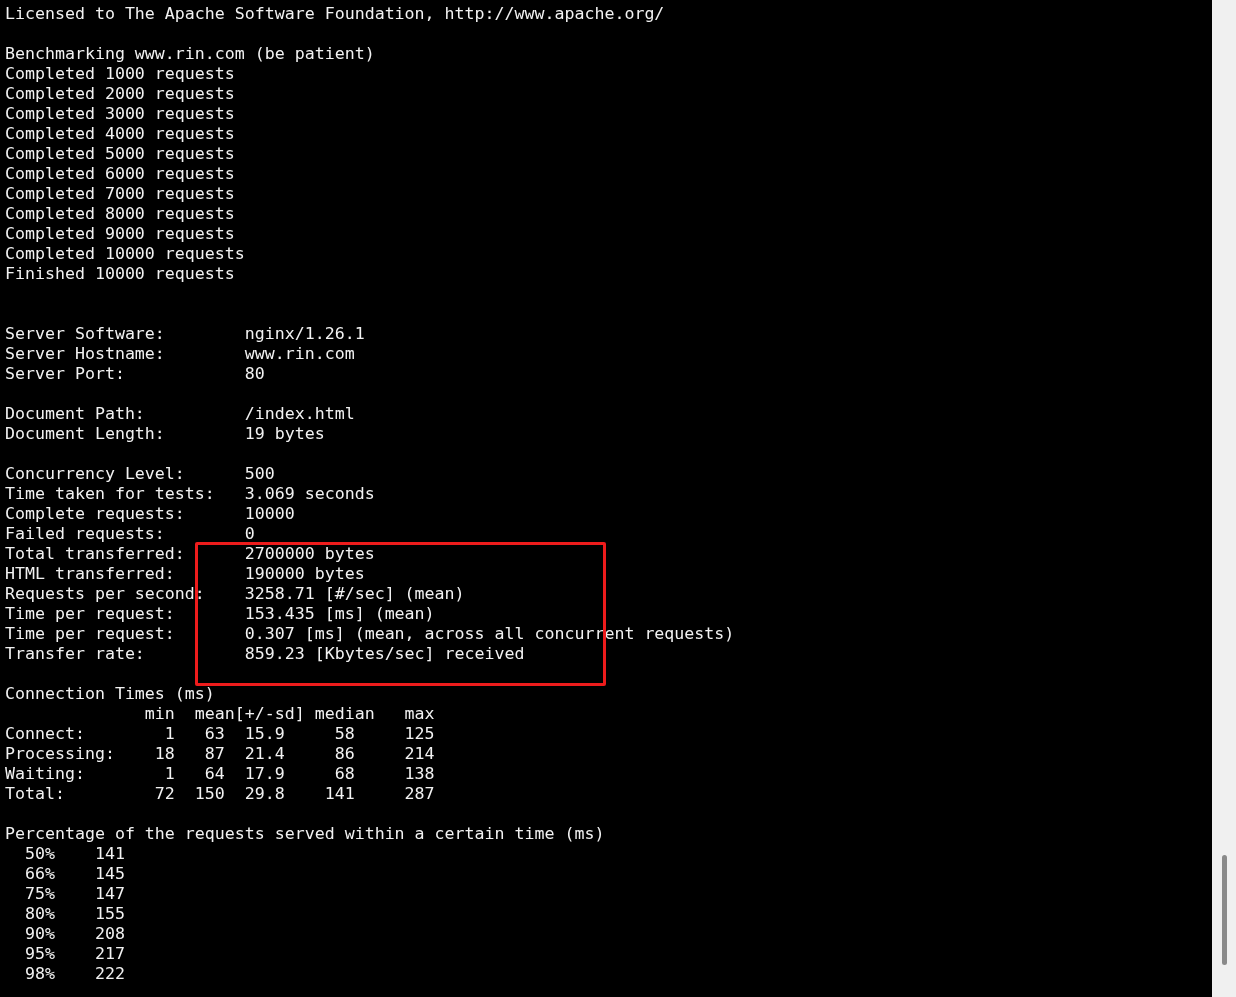 The width and height of the screenshot is (1236, 997). I want to click on terminal-line: Completed 2000 requests, so click(120, 94).